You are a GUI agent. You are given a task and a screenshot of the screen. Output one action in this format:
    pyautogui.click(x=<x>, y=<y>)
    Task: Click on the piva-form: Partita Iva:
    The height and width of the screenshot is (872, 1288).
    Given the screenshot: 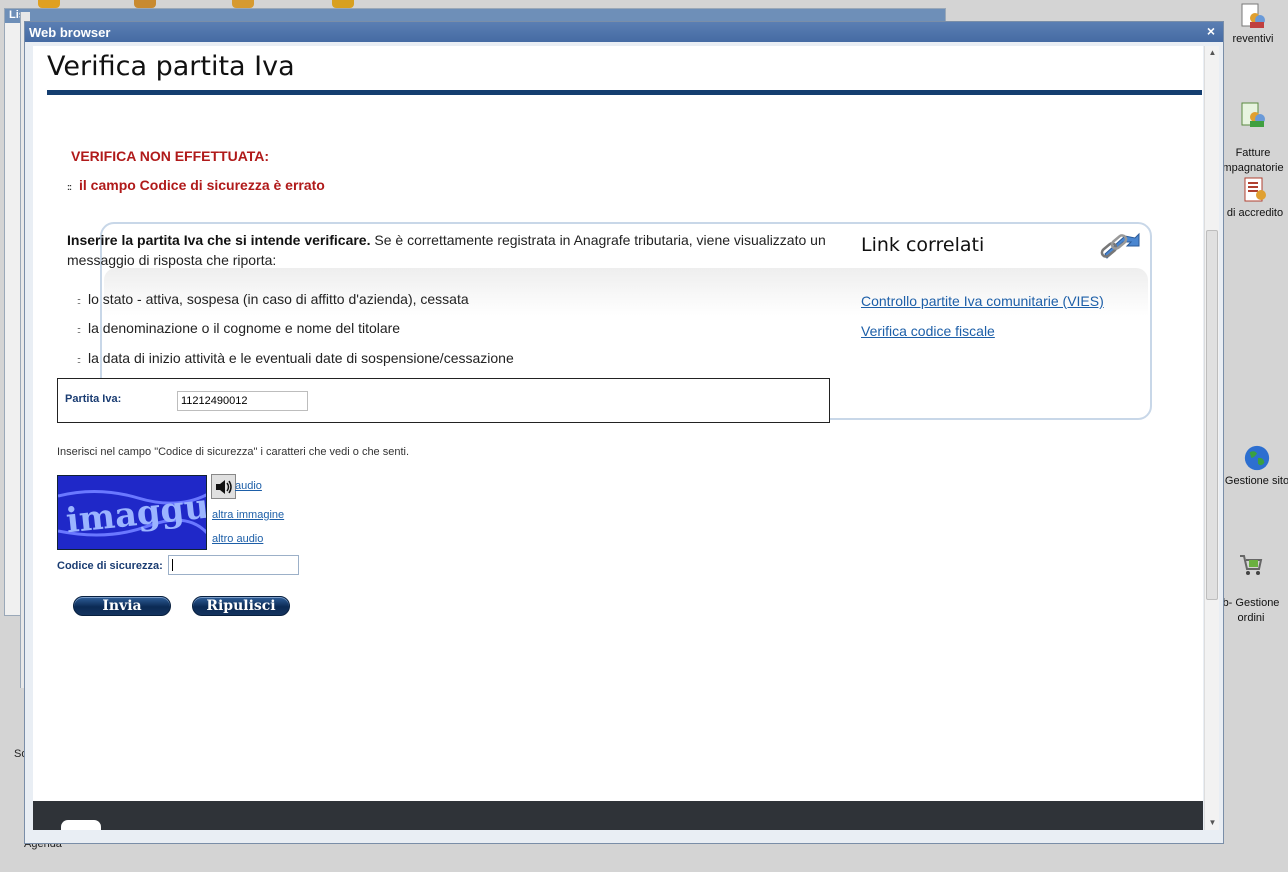 What is the action you would take?
    pyautogui.click(x=443, y=400)
    